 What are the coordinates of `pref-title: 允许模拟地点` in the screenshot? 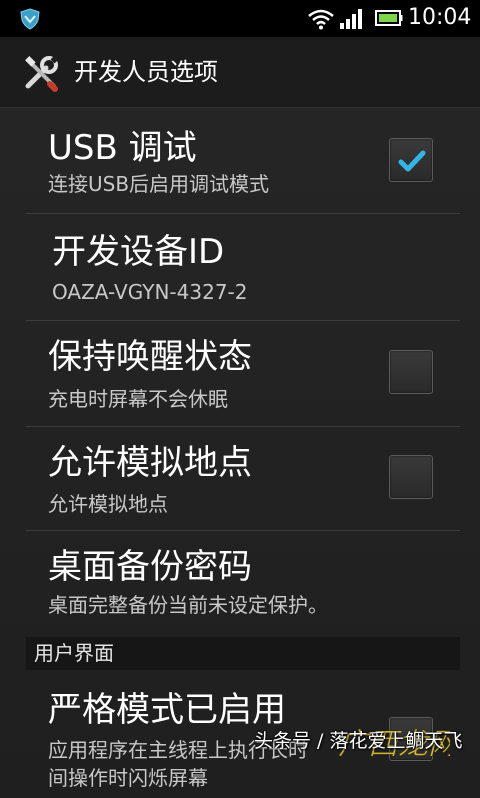 It's located at (150, 463).